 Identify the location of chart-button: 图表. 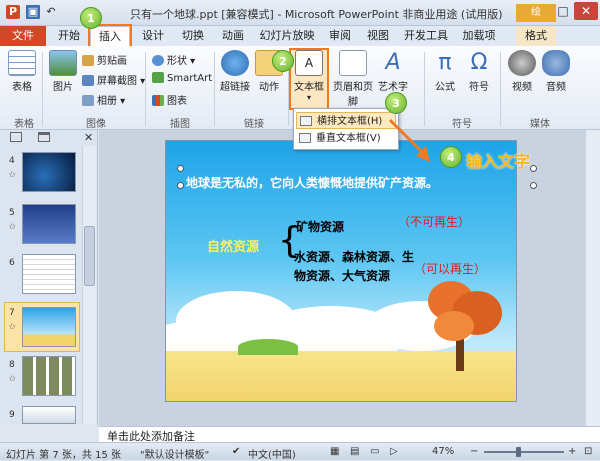
(169, 99).